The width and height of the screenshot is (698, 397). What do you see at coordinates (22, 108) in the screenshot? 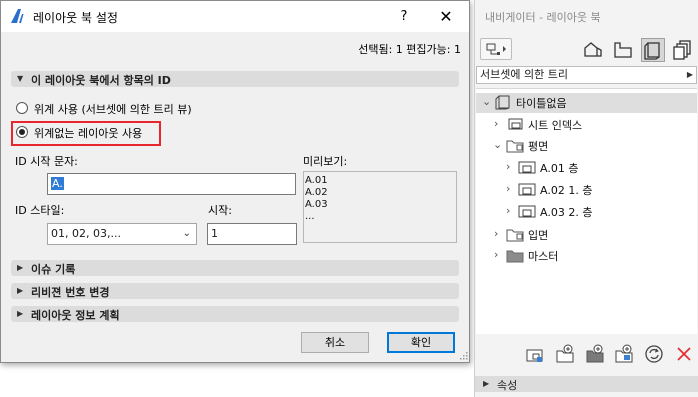
I see `radio-button` at bounding box center [22, 108].